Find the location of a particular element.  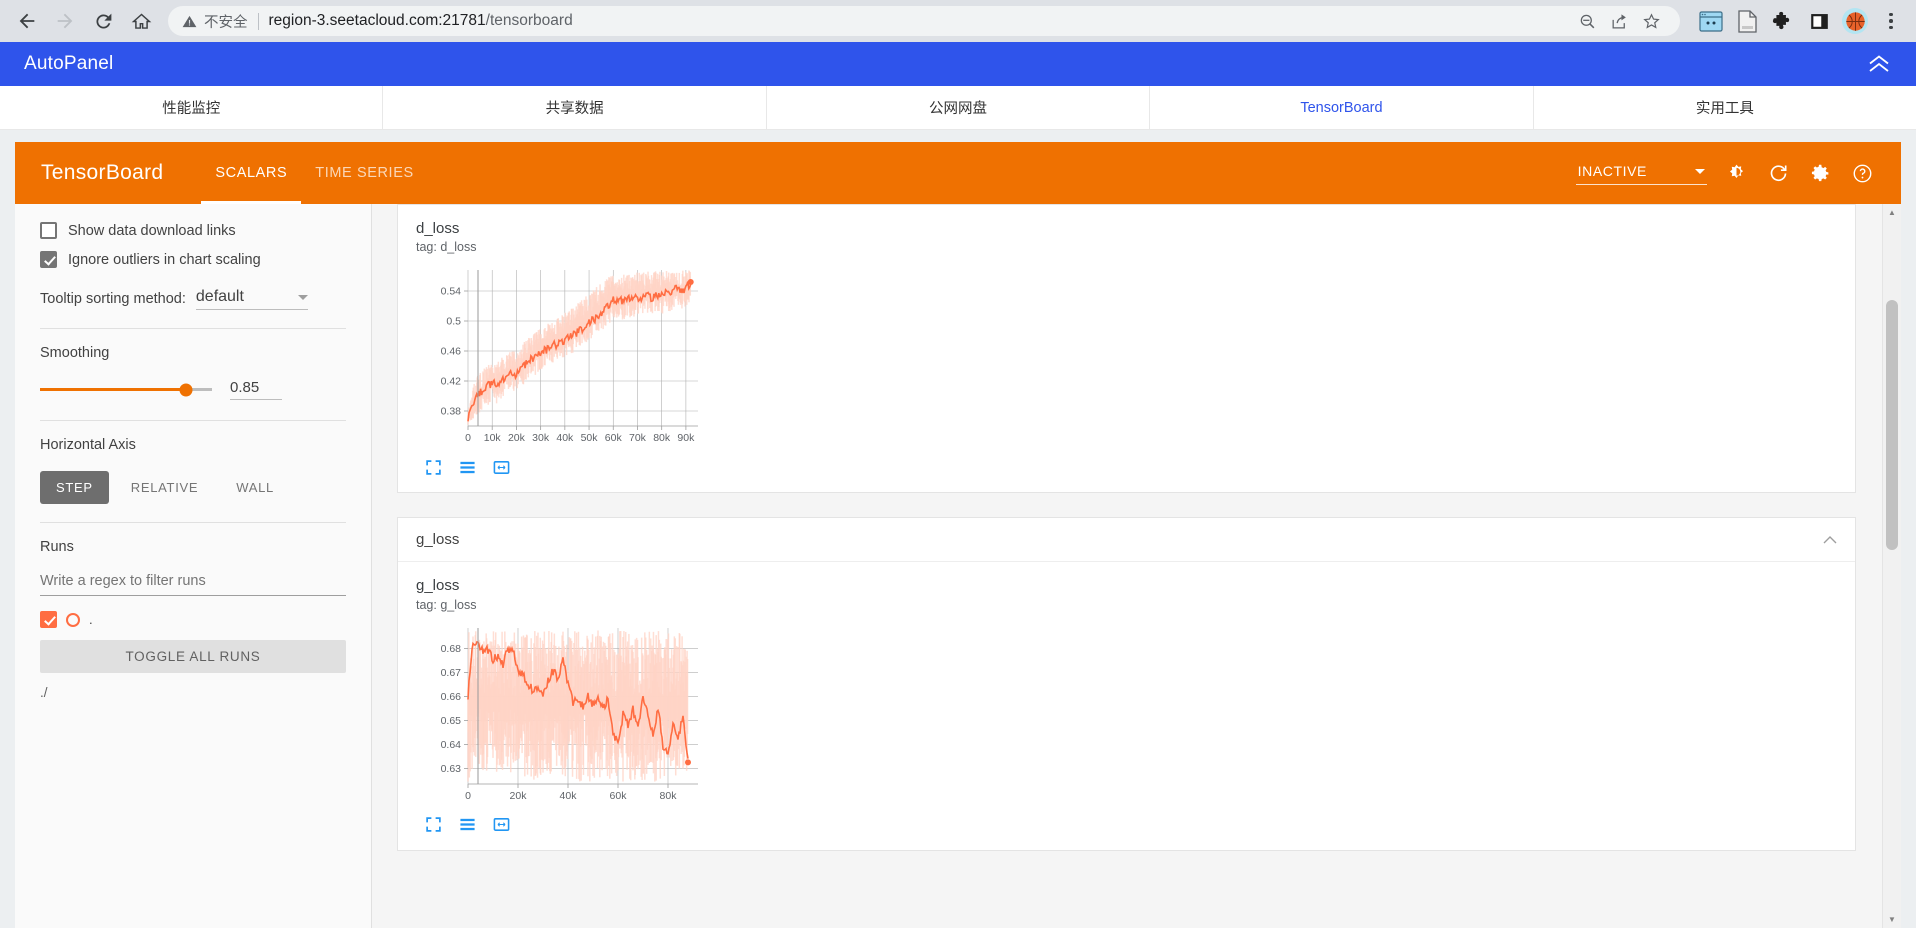

url-host: region-3.seetacloud.com:21781 is located at coordinates (377, 20).